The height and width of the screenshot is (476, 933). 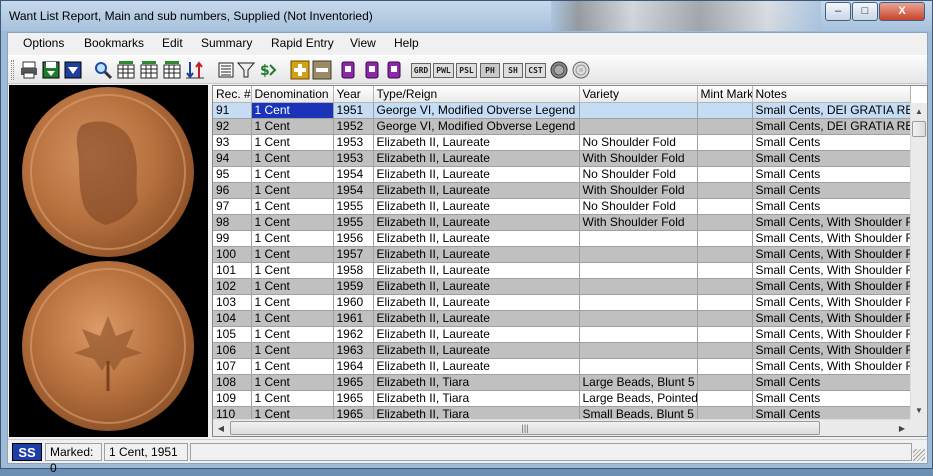 I want to click on cell-year: 1961, so click(x=353, y=318).